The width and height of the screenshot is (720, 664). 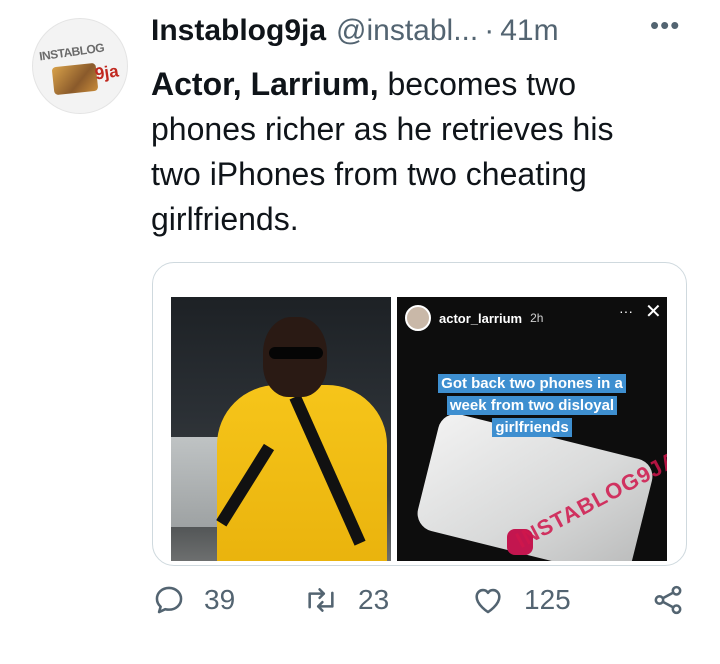 I want to click on photo-sunglasses, so click(x=296, y=353).